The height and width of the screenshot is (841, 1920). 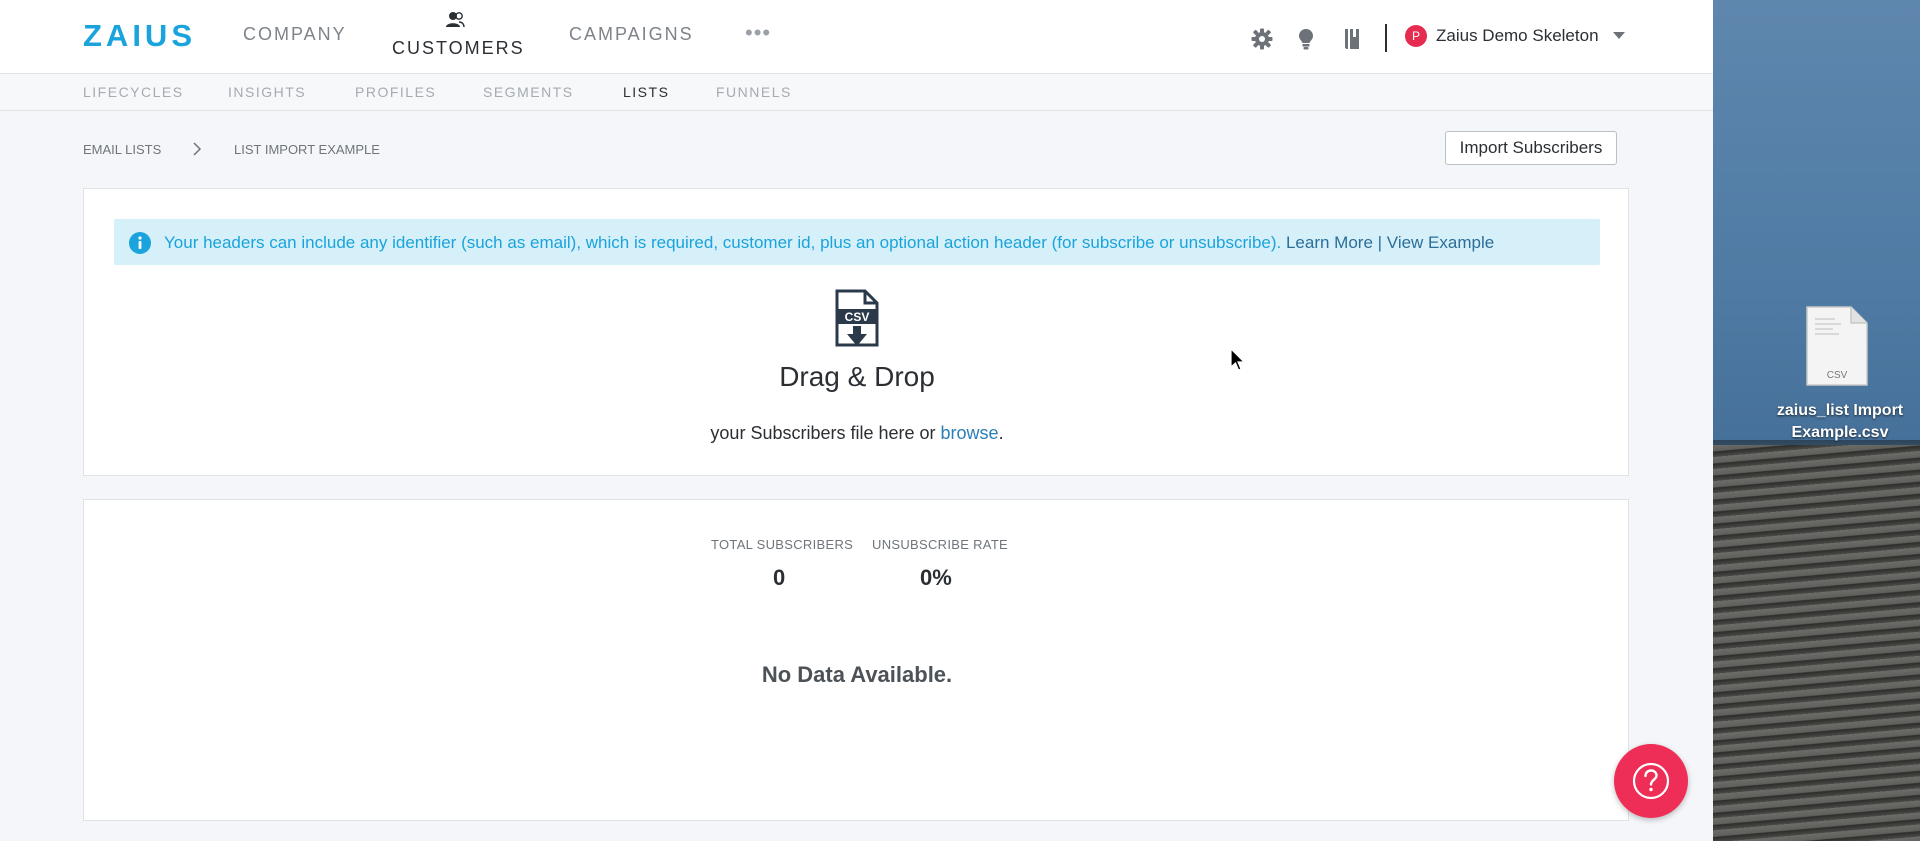 What do you see at coordinates (197, 149) in the screenshot?
I see `chevron-right-icon` at bounding box center [197, 149].